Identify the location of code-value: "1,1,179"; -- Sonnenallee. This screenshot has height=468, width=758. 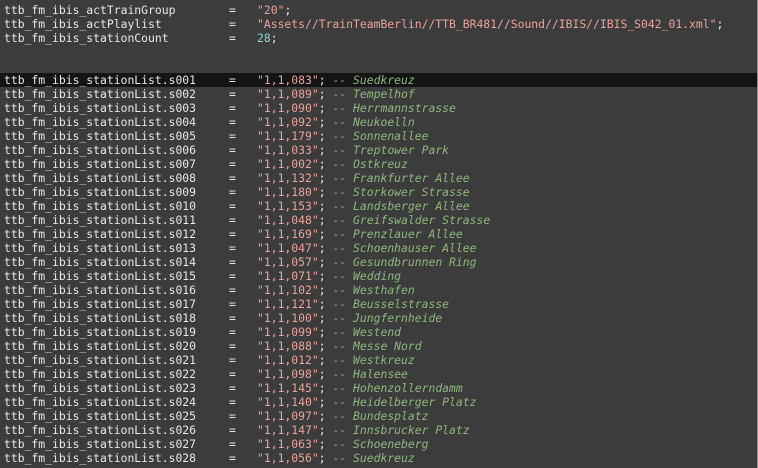
(342, 136).